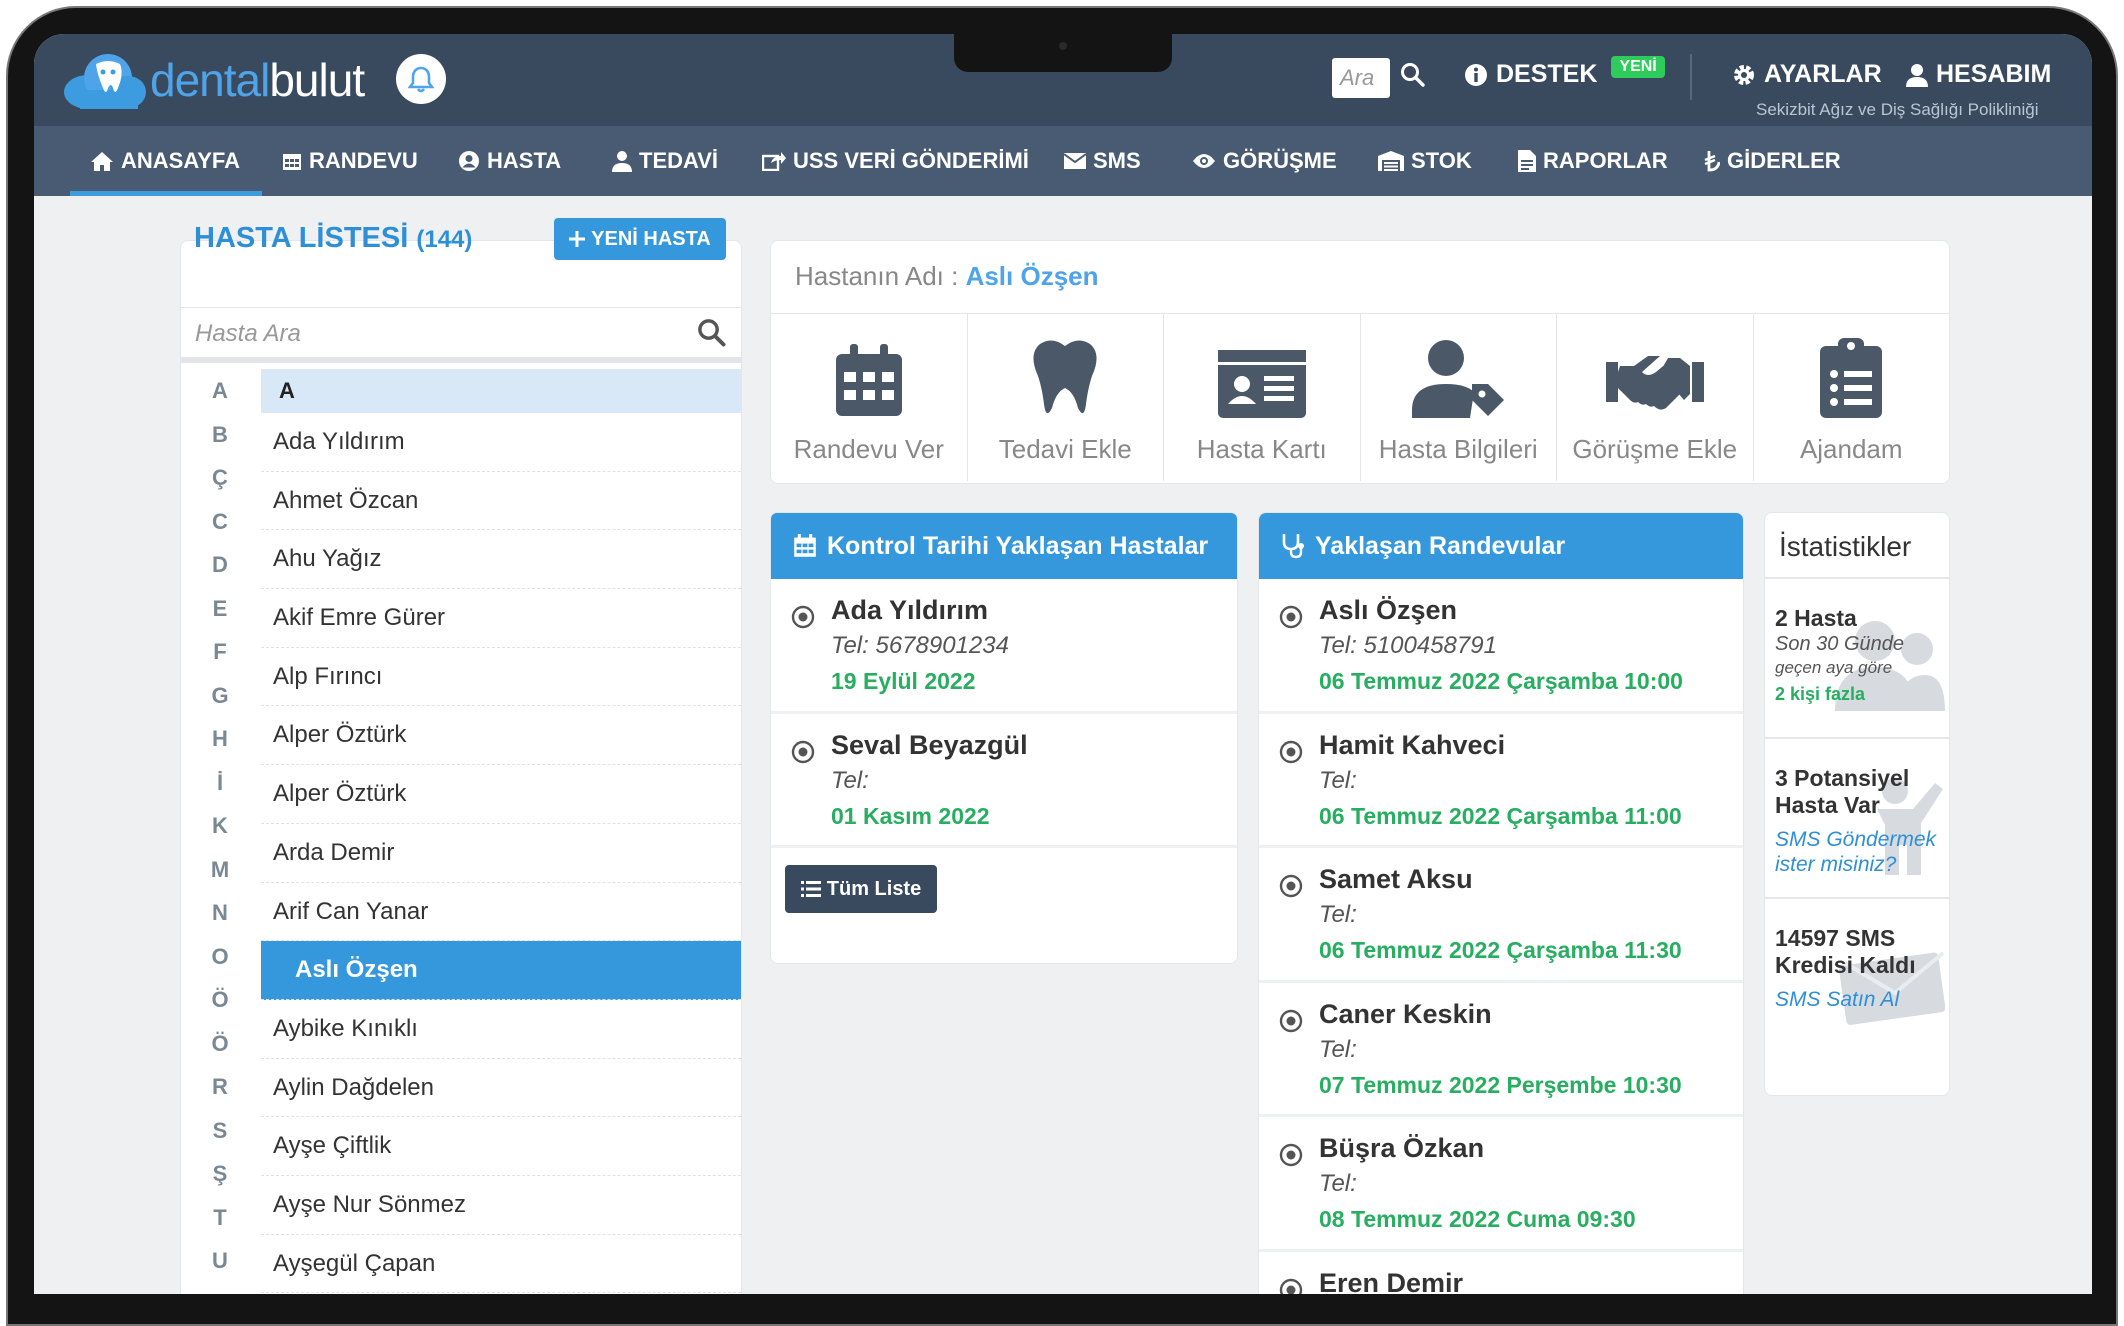 Image resolution: width=2124 pixels, height=1326 pixels. What do you see at coordinates (501, 1088) in the screenshot?
I see `patient-list-item: Aylin Dağdelen` at bounding box center [501, 1088].